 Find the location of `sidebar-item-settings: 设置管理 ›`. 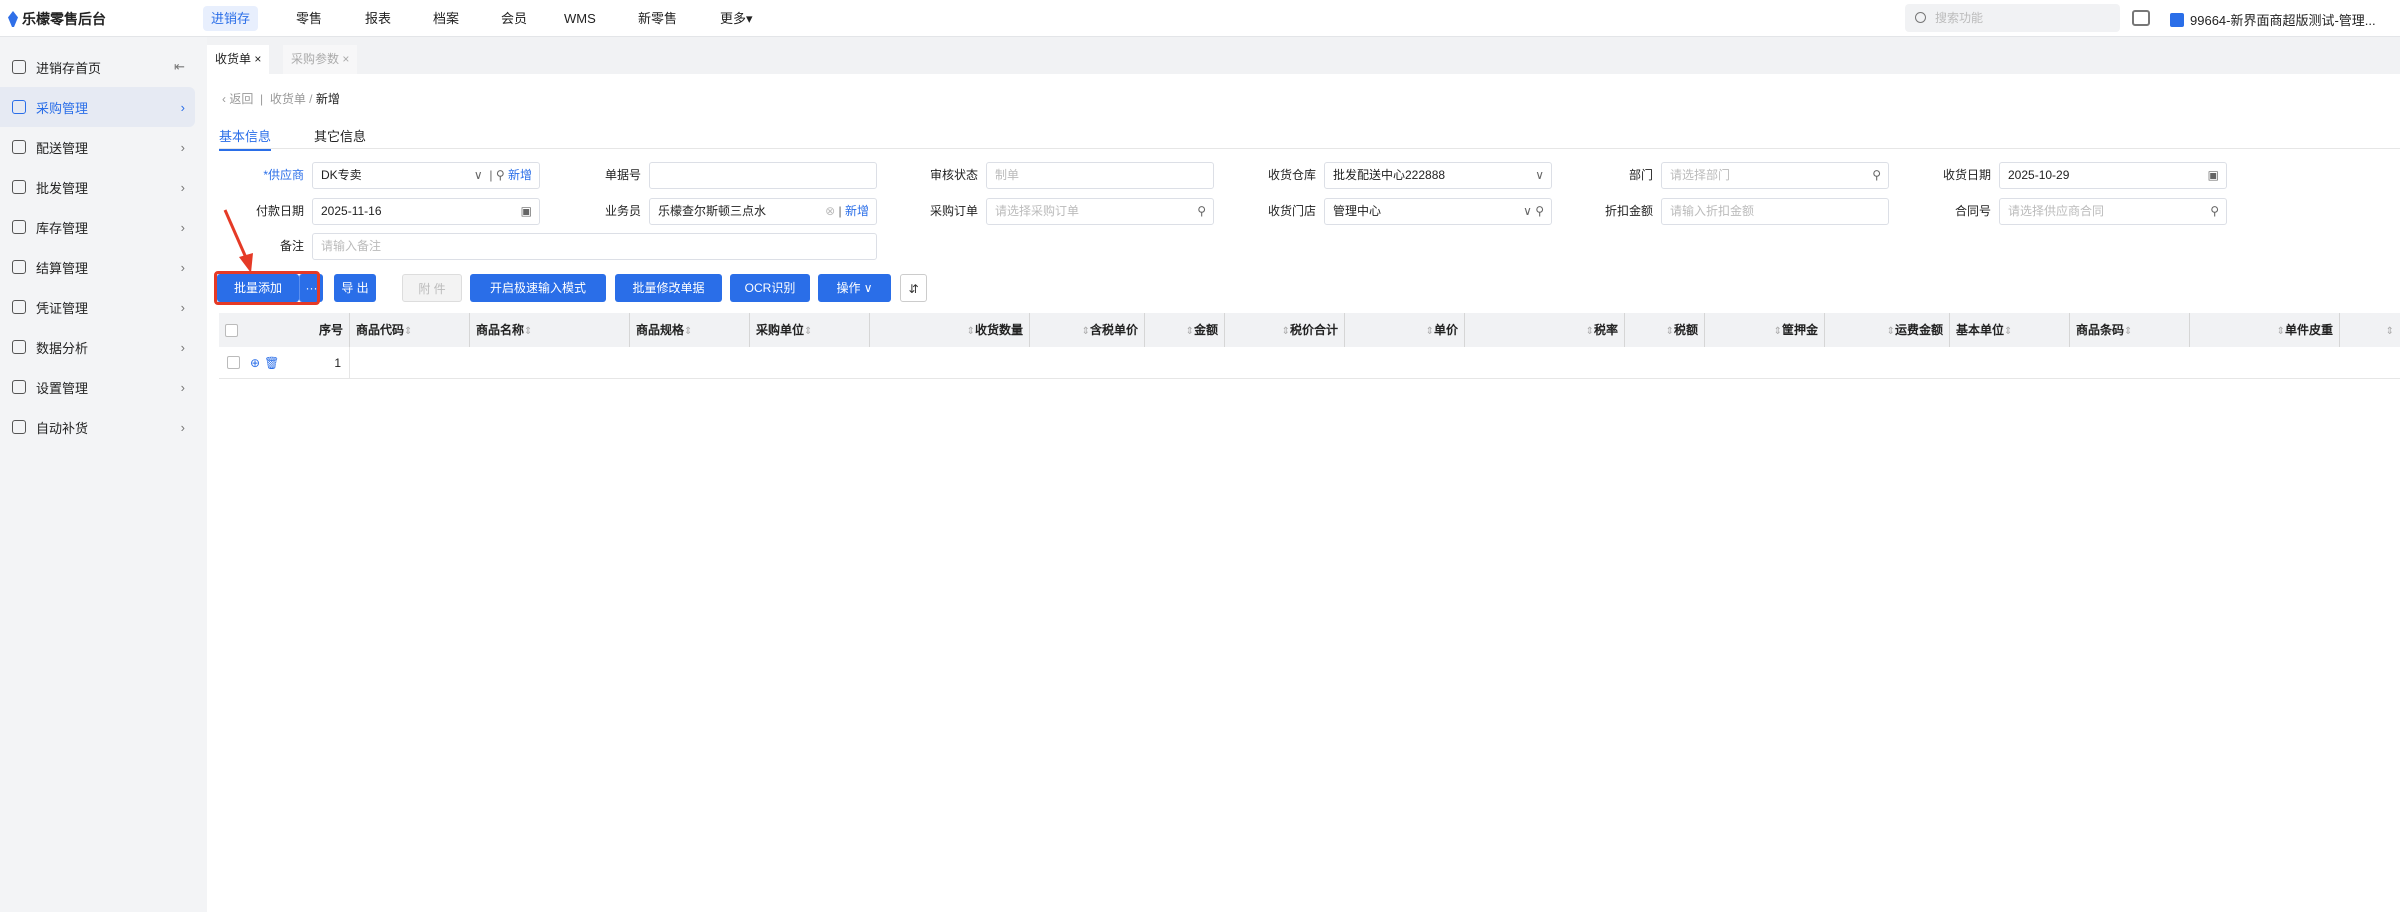

sidebar-item-settings: 设置管理 › is located at coordinates (97, 387).